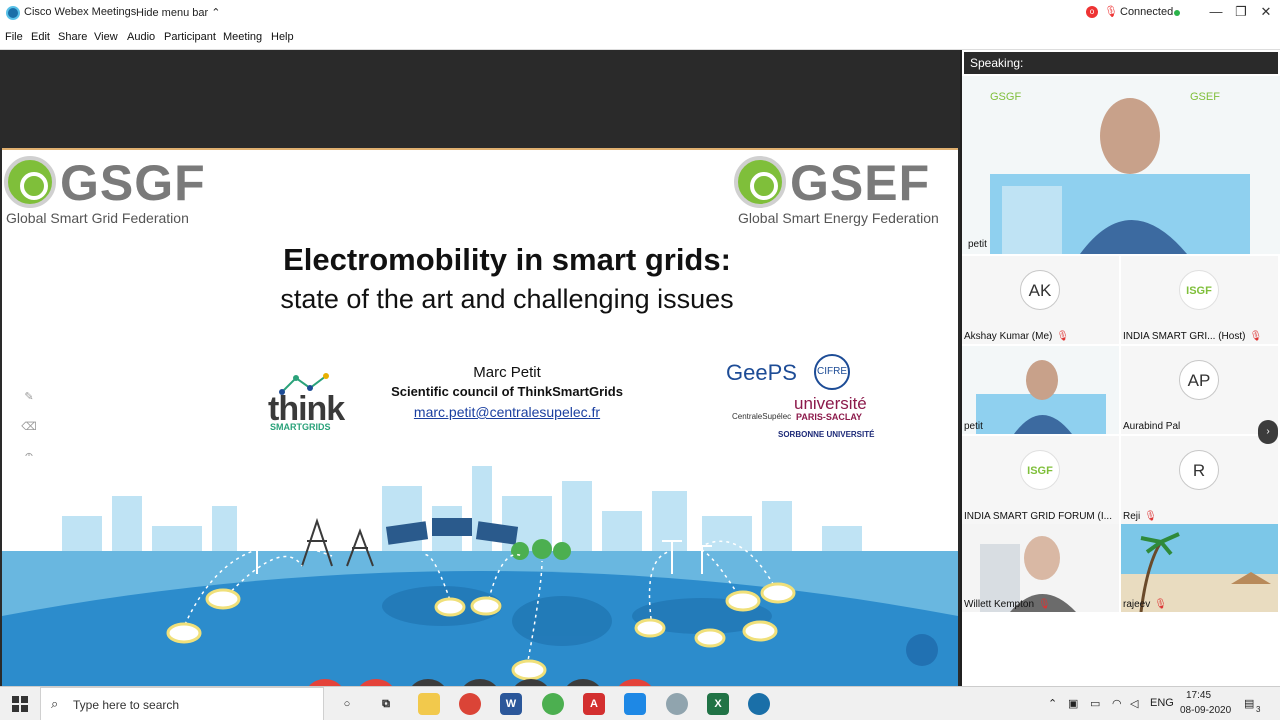 This screenshot has height=720, width=1280. What do you see at coordinates (29, 405) in the screenshot?
I see `pen-icon: ✎` at bounding box center [29, 405].